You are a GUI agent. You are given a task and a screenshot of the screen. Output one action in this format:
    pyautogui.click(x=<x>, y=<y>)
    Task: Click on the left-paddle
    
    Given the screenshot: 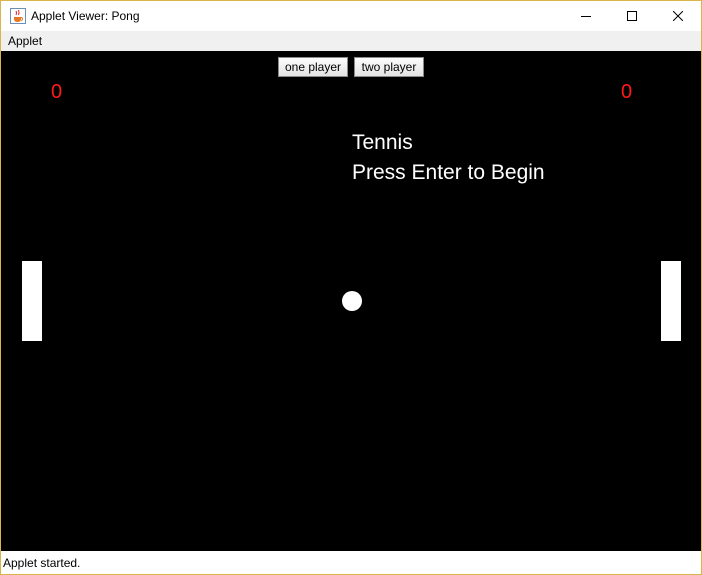 What is the action you would take?
    pyautogui.click(x=32, y=301)
    